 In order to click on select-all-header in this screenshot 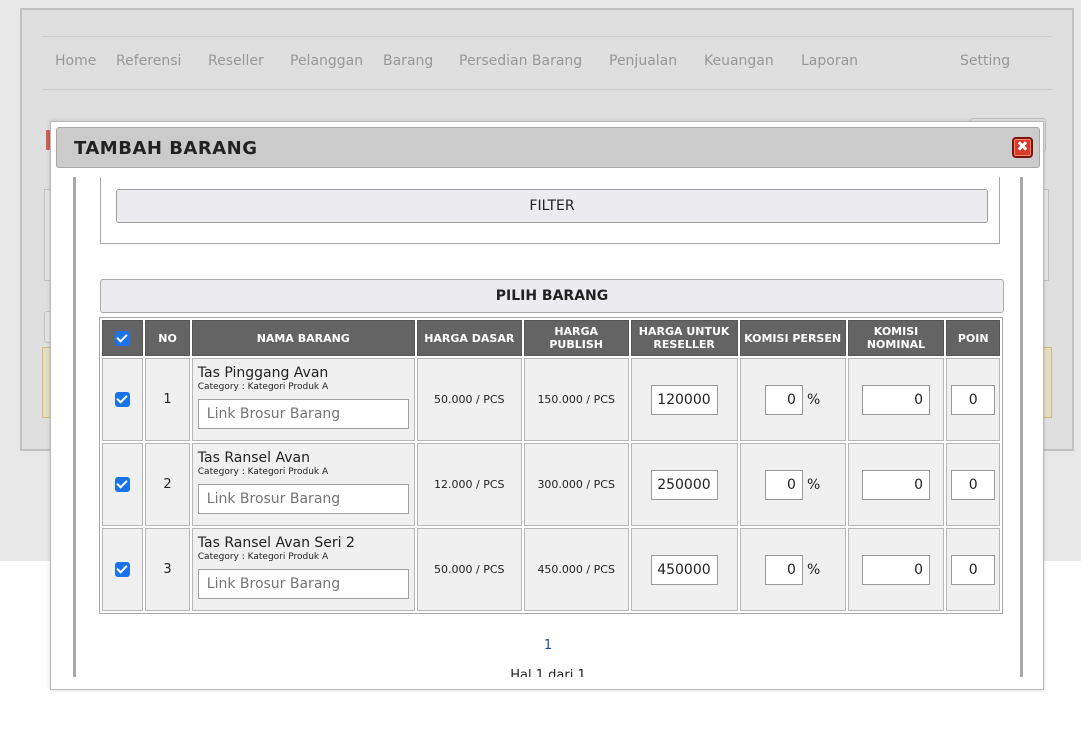, I will do `click(123, 338)`.